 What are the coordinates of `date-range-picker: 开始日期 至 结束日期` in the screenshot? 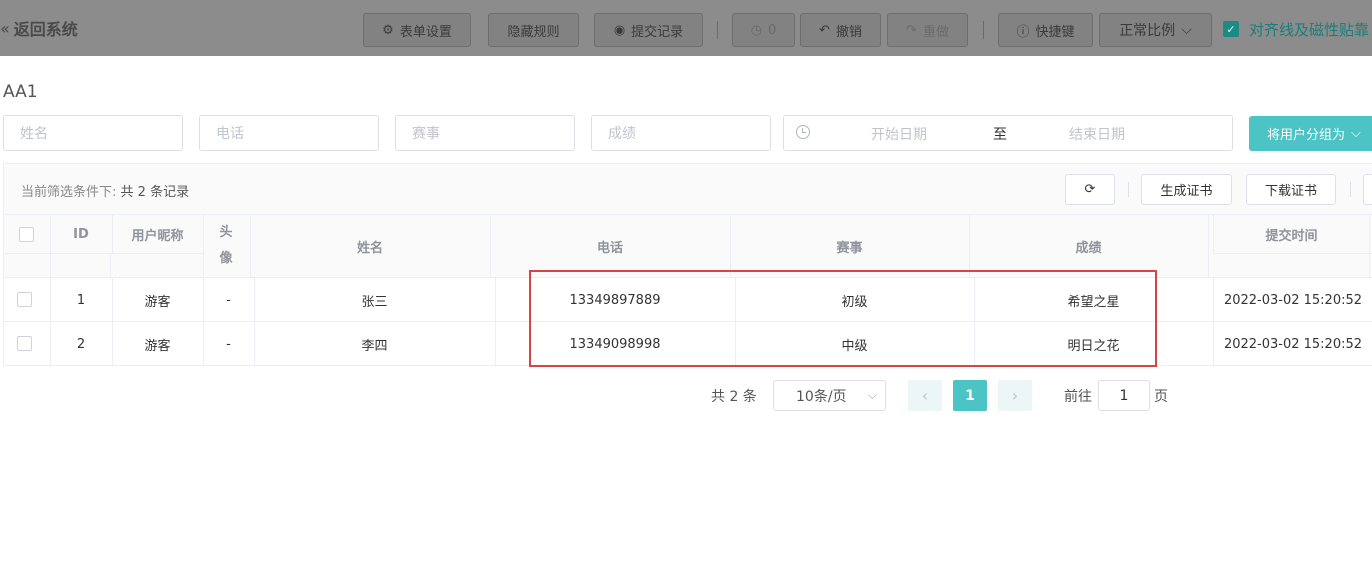 It's located at (1008, 133).